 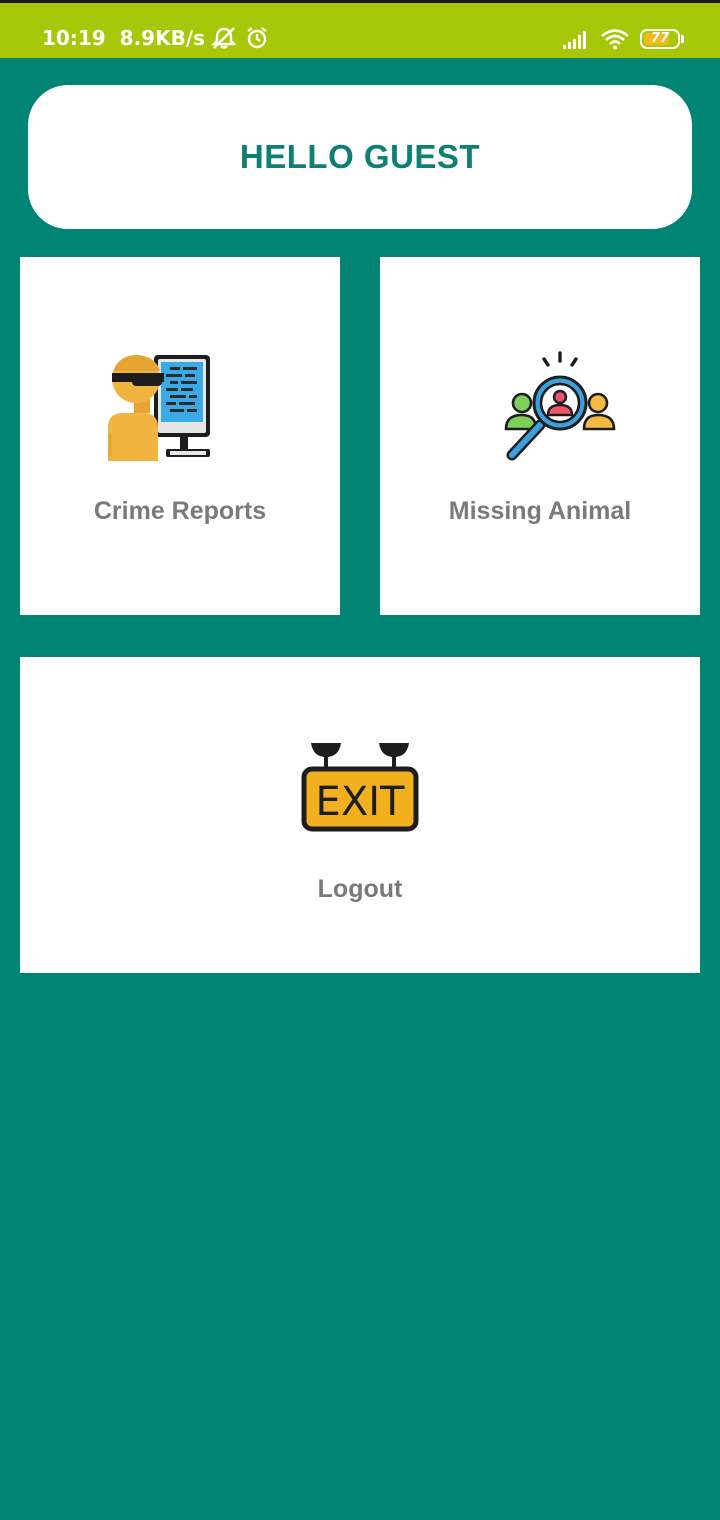 I want to click on exit-sign-icon: EXIT, so click(x=360, y=788).